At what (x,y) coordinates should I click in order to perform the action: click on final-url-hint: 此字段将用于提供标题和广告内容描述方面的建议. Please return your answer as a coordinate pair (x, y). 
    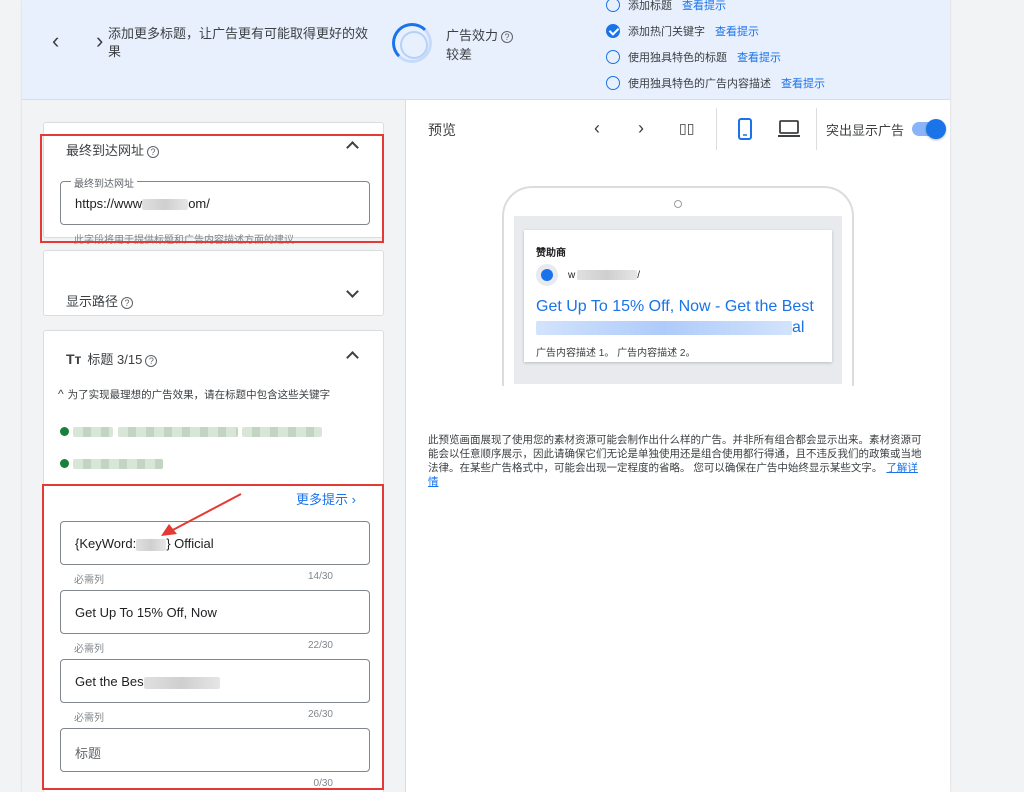
    Looking at the image, I should click on (184, 240).